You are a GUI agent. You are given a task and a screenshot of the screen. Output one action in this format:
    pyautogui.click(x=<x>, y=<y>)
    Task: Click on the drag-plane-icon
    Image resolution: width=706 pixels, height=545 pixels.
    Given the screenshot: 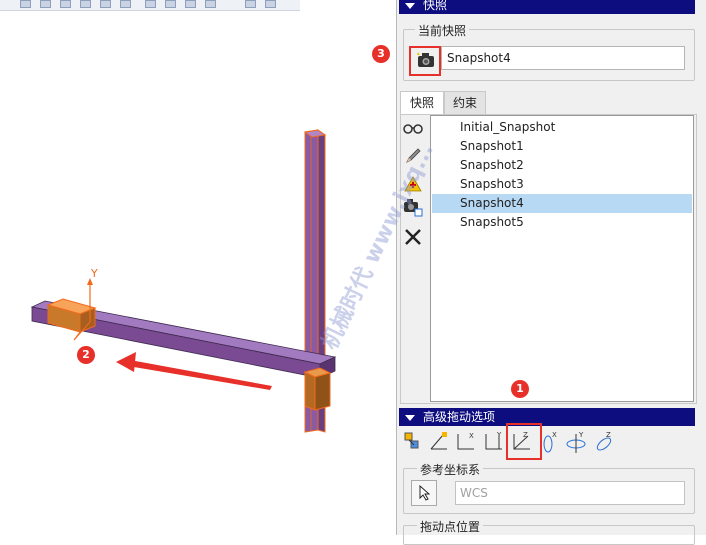 What is the action you would take?
    pyautogui.click(x=439, y=443)
    